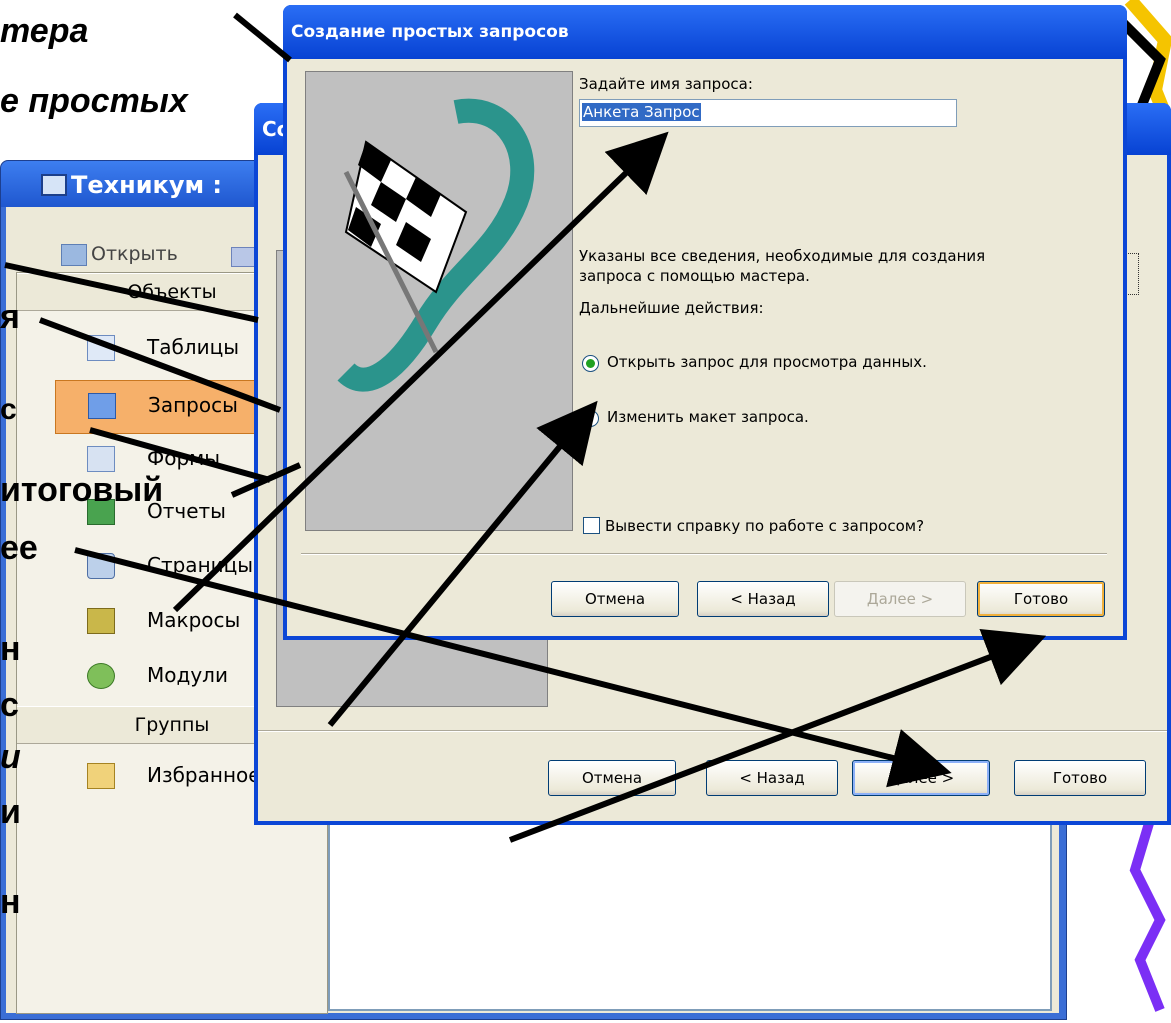  What do you see at coordinates (777, 736) in the screenshot?
I see `arrow-to-finish` at bounding box center [777, 736].